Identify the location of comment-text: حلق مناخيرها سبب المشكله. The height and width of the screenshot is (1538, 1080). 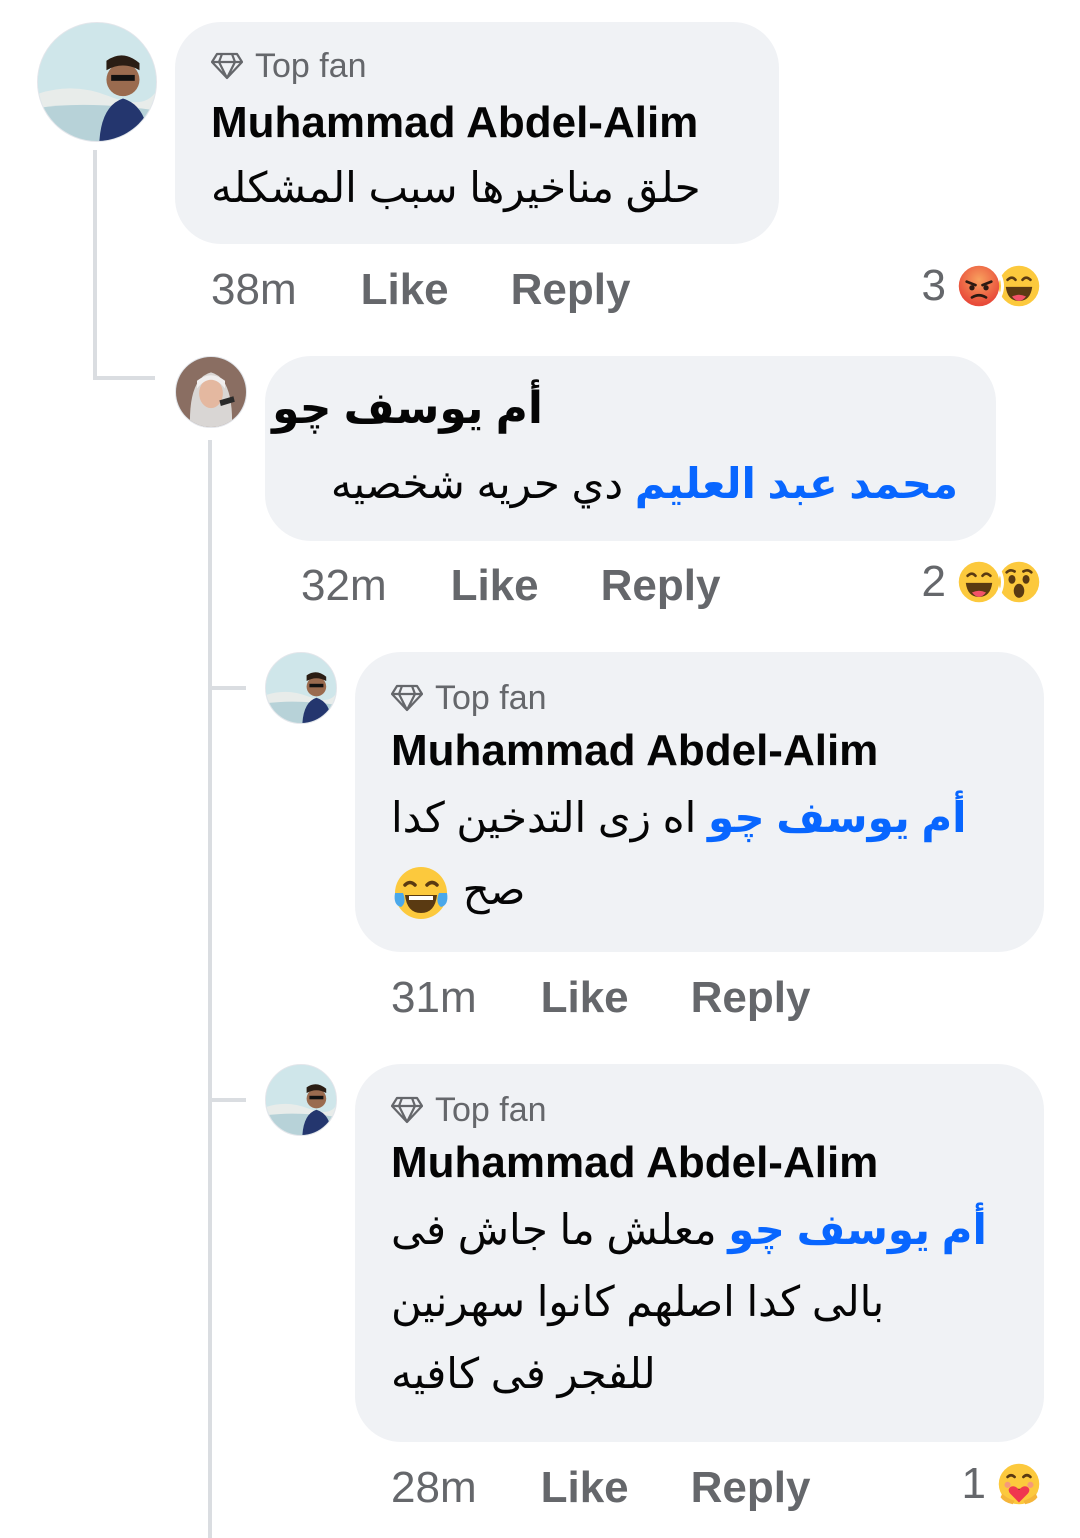
(456, 187).